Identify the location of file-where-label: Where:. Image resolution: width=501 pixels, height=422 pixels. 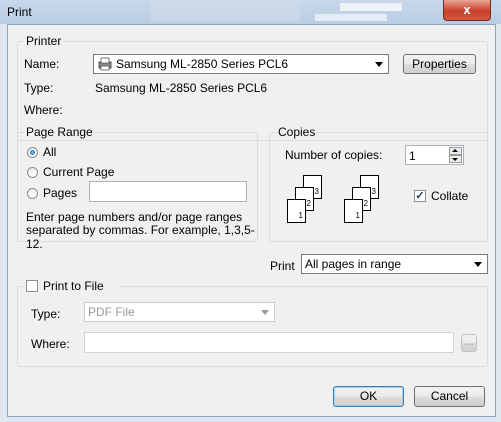
(50, 344).